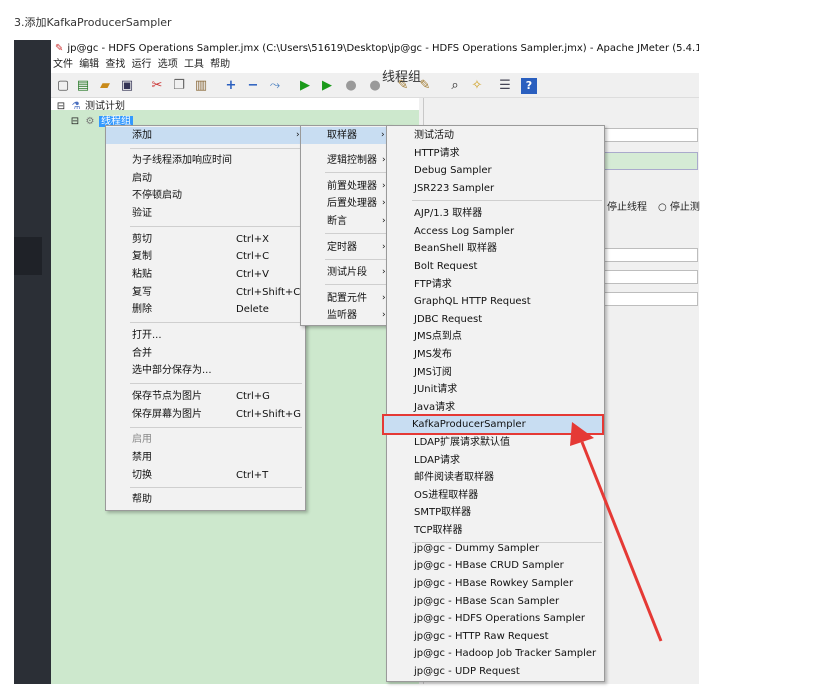  I want to click on start-no-pause-icon: ▶, so click(327, 86).